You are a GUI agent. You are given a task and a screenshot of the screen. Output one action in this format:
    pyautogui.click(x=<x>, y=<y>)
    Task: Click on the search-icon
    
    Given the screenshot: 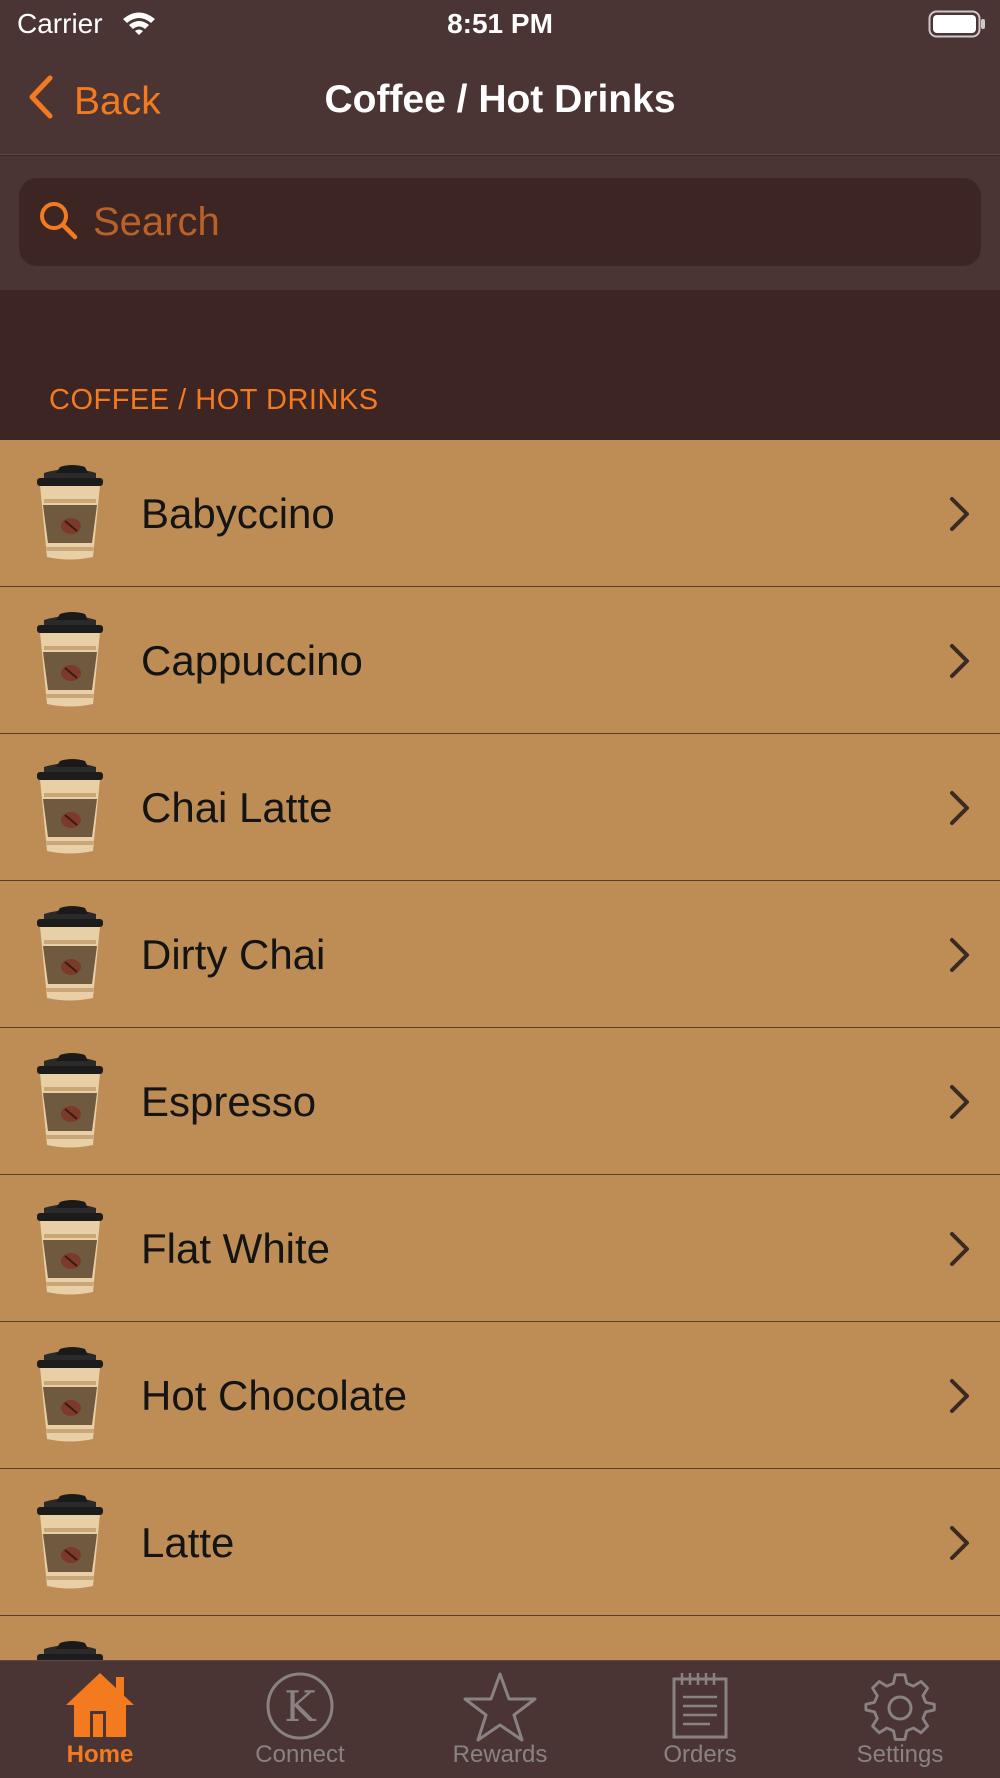 What is the action you would take?
    pyautogui.click(x=56, y=222)
    